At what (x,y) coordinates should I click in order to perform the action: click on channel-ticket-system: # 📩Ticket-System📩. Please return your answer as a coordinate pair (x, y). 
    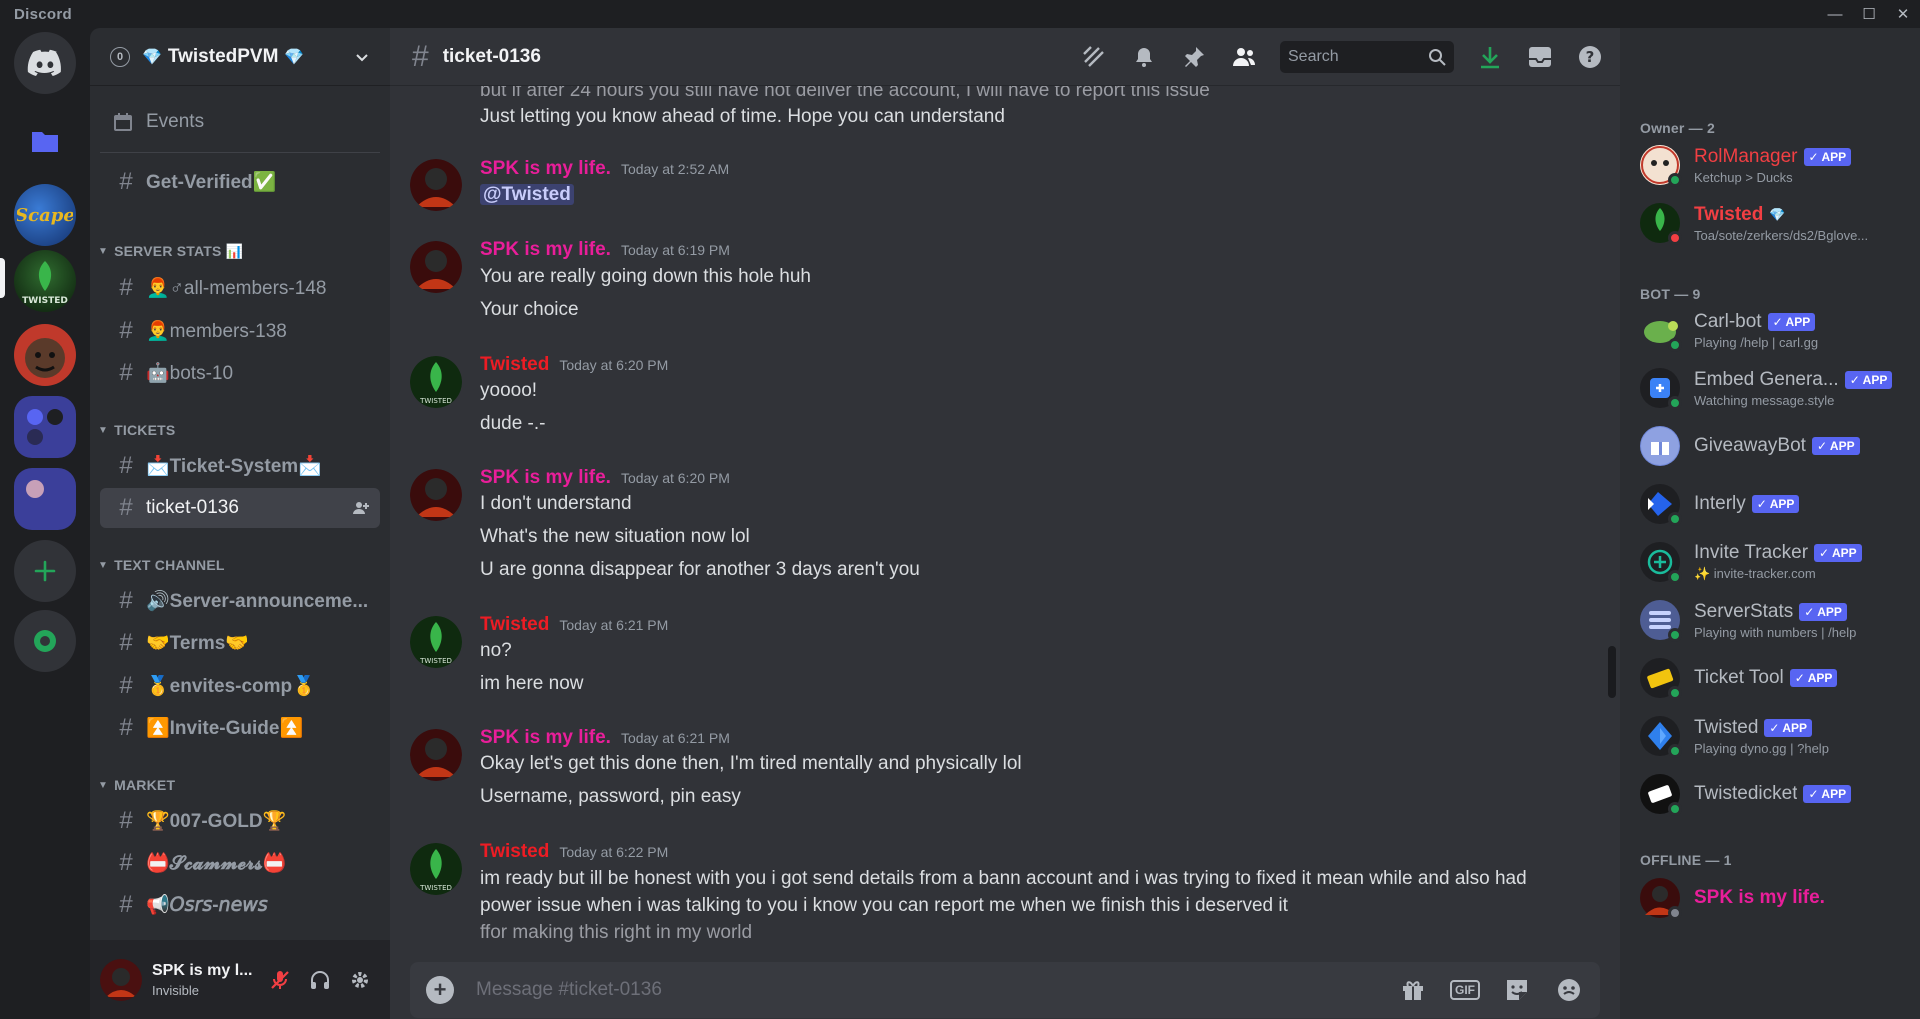
    Looking at the image, I should click on (240, 466).